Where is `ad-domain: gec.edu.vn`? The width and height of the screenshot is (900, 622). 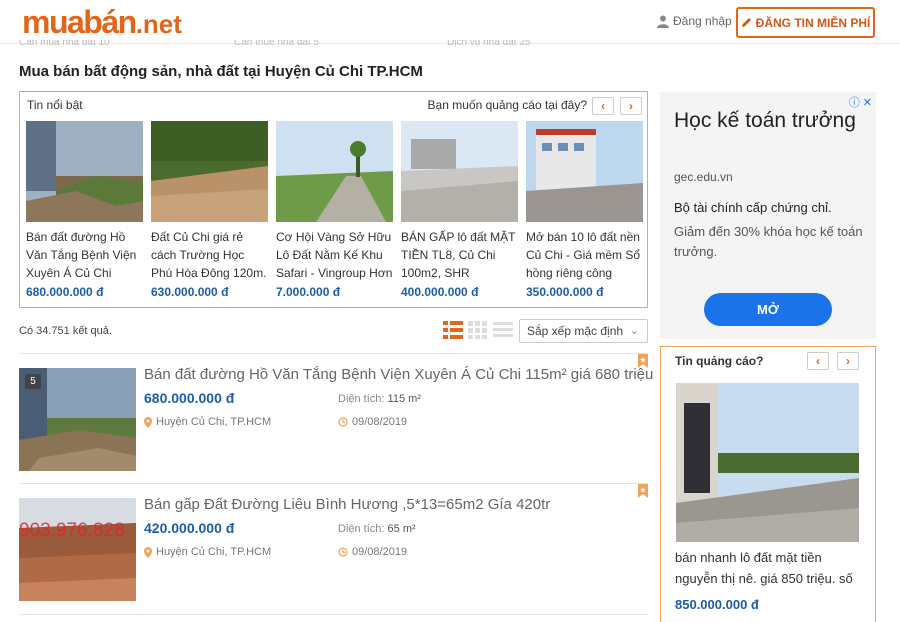 ad-domain: gec.edu.vn is located at coordinates (703, 177).